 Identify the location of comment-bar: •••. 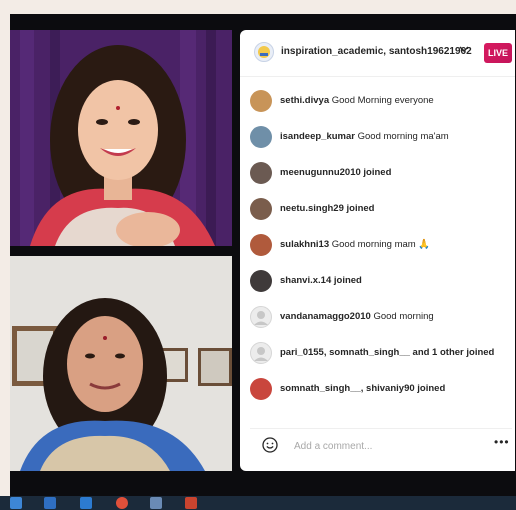
(381, 444).